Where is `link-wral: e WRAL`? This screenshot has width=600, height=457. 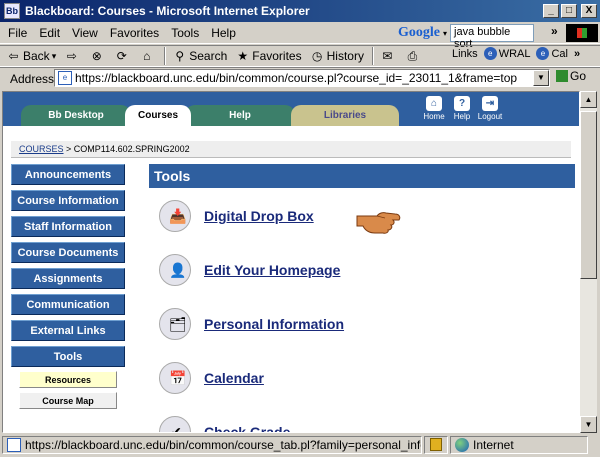 link-wral: e WRAL is located at coordinates (506, 53).